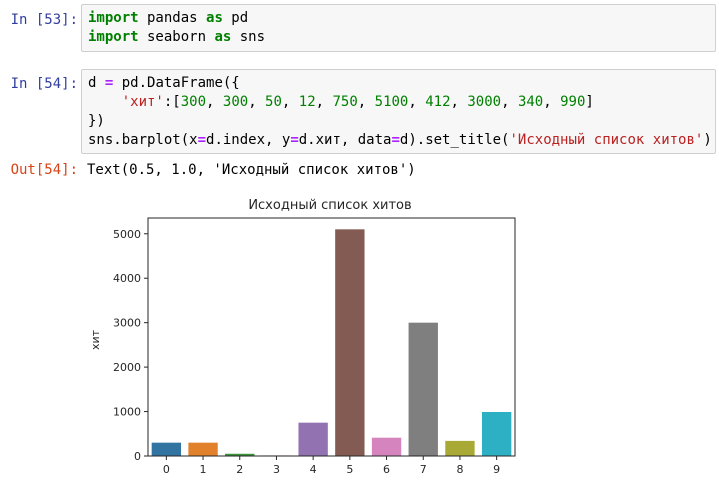  Describe the element at coordinates (707, 140) in the screenshot. I see `code-token: )` at that location.